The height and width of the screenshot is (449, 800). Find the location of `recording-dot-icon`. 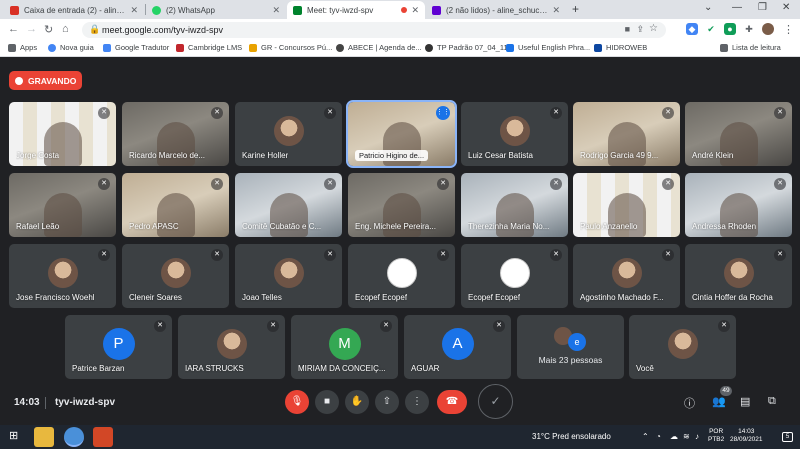

recording-dot-icon is located at coordinates (404, 10).